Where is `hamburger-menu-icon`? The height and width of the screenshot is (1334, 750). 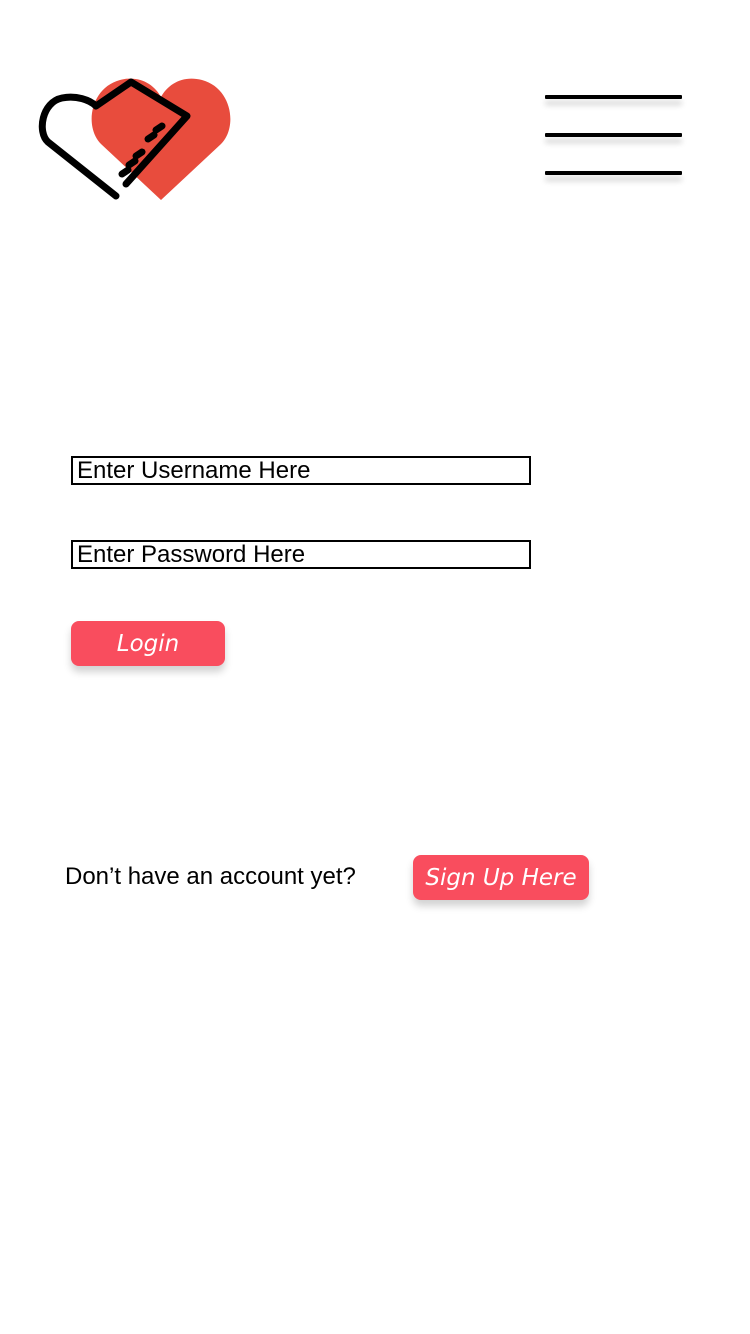 hamburger-menu-icon is located at coordinates (613, 97).